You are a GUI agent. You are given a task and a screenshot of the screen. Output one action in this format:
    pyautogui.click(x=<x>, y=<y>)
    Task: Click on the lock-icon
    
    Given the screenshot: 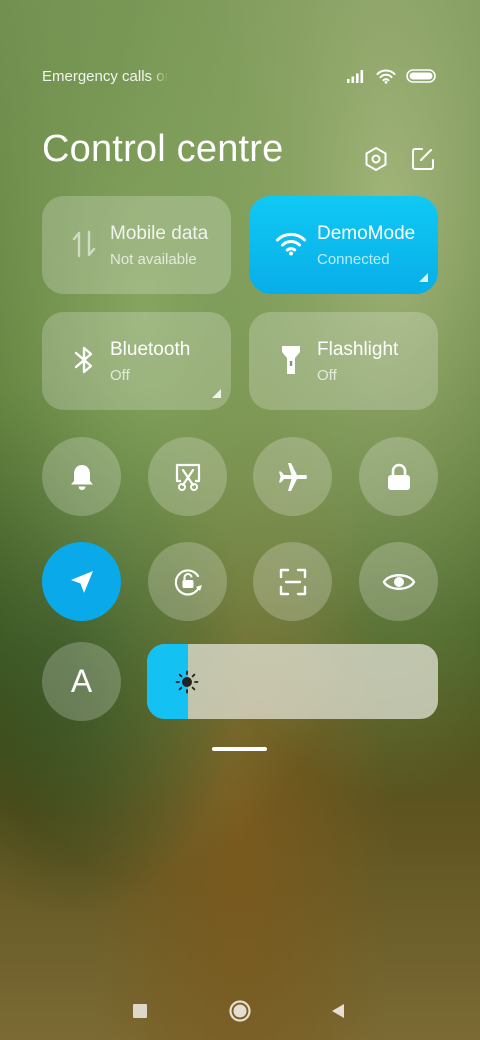 What is the action you would take?
    pyautogui.click(x=398, y=476)
    